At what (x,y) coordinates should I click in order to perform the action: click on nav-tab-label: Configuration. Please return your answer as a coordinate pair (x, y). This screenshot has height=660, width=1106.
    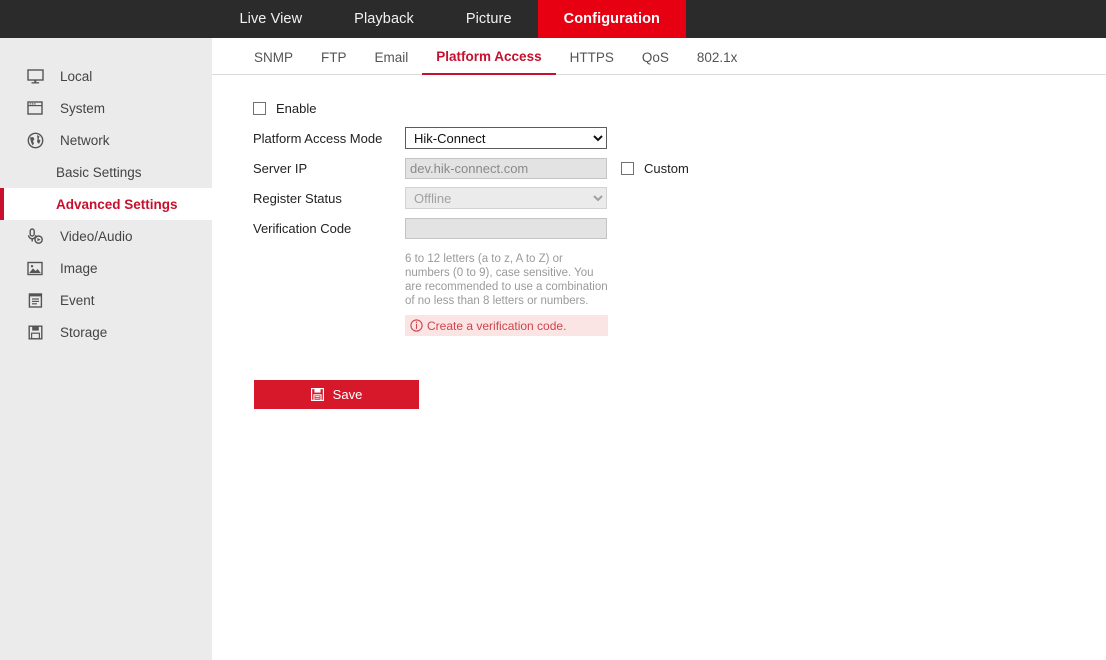
    Looking at the image, I should click on (611, 19).